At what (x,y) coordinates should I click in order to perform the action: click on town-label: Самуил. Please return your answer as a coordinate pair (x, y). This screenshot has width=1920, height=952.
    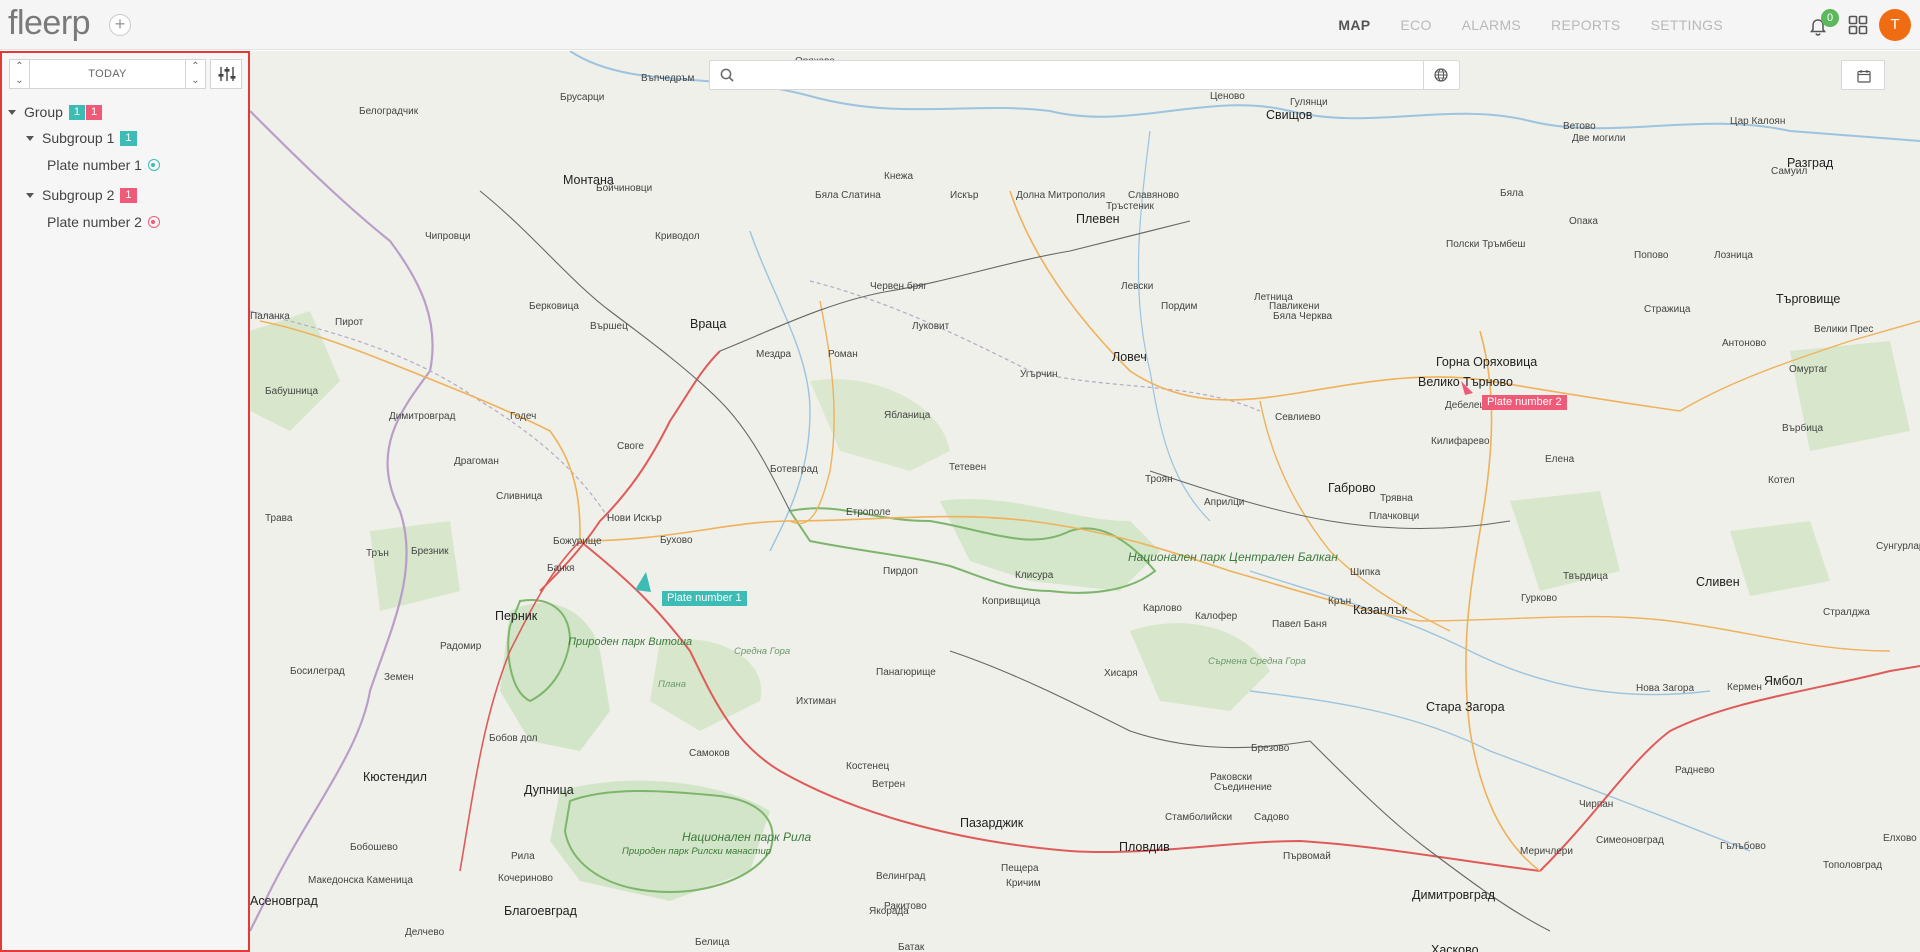
    Looking at the image, I should click on (1789, 171).